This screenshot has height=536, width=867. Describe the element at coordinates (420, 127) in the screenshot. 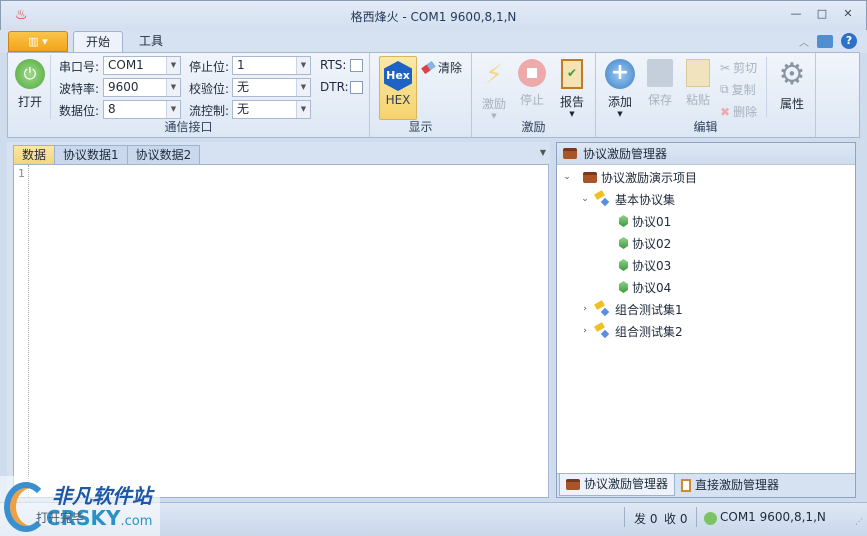

I see `display-group-label: 显示` at that location.